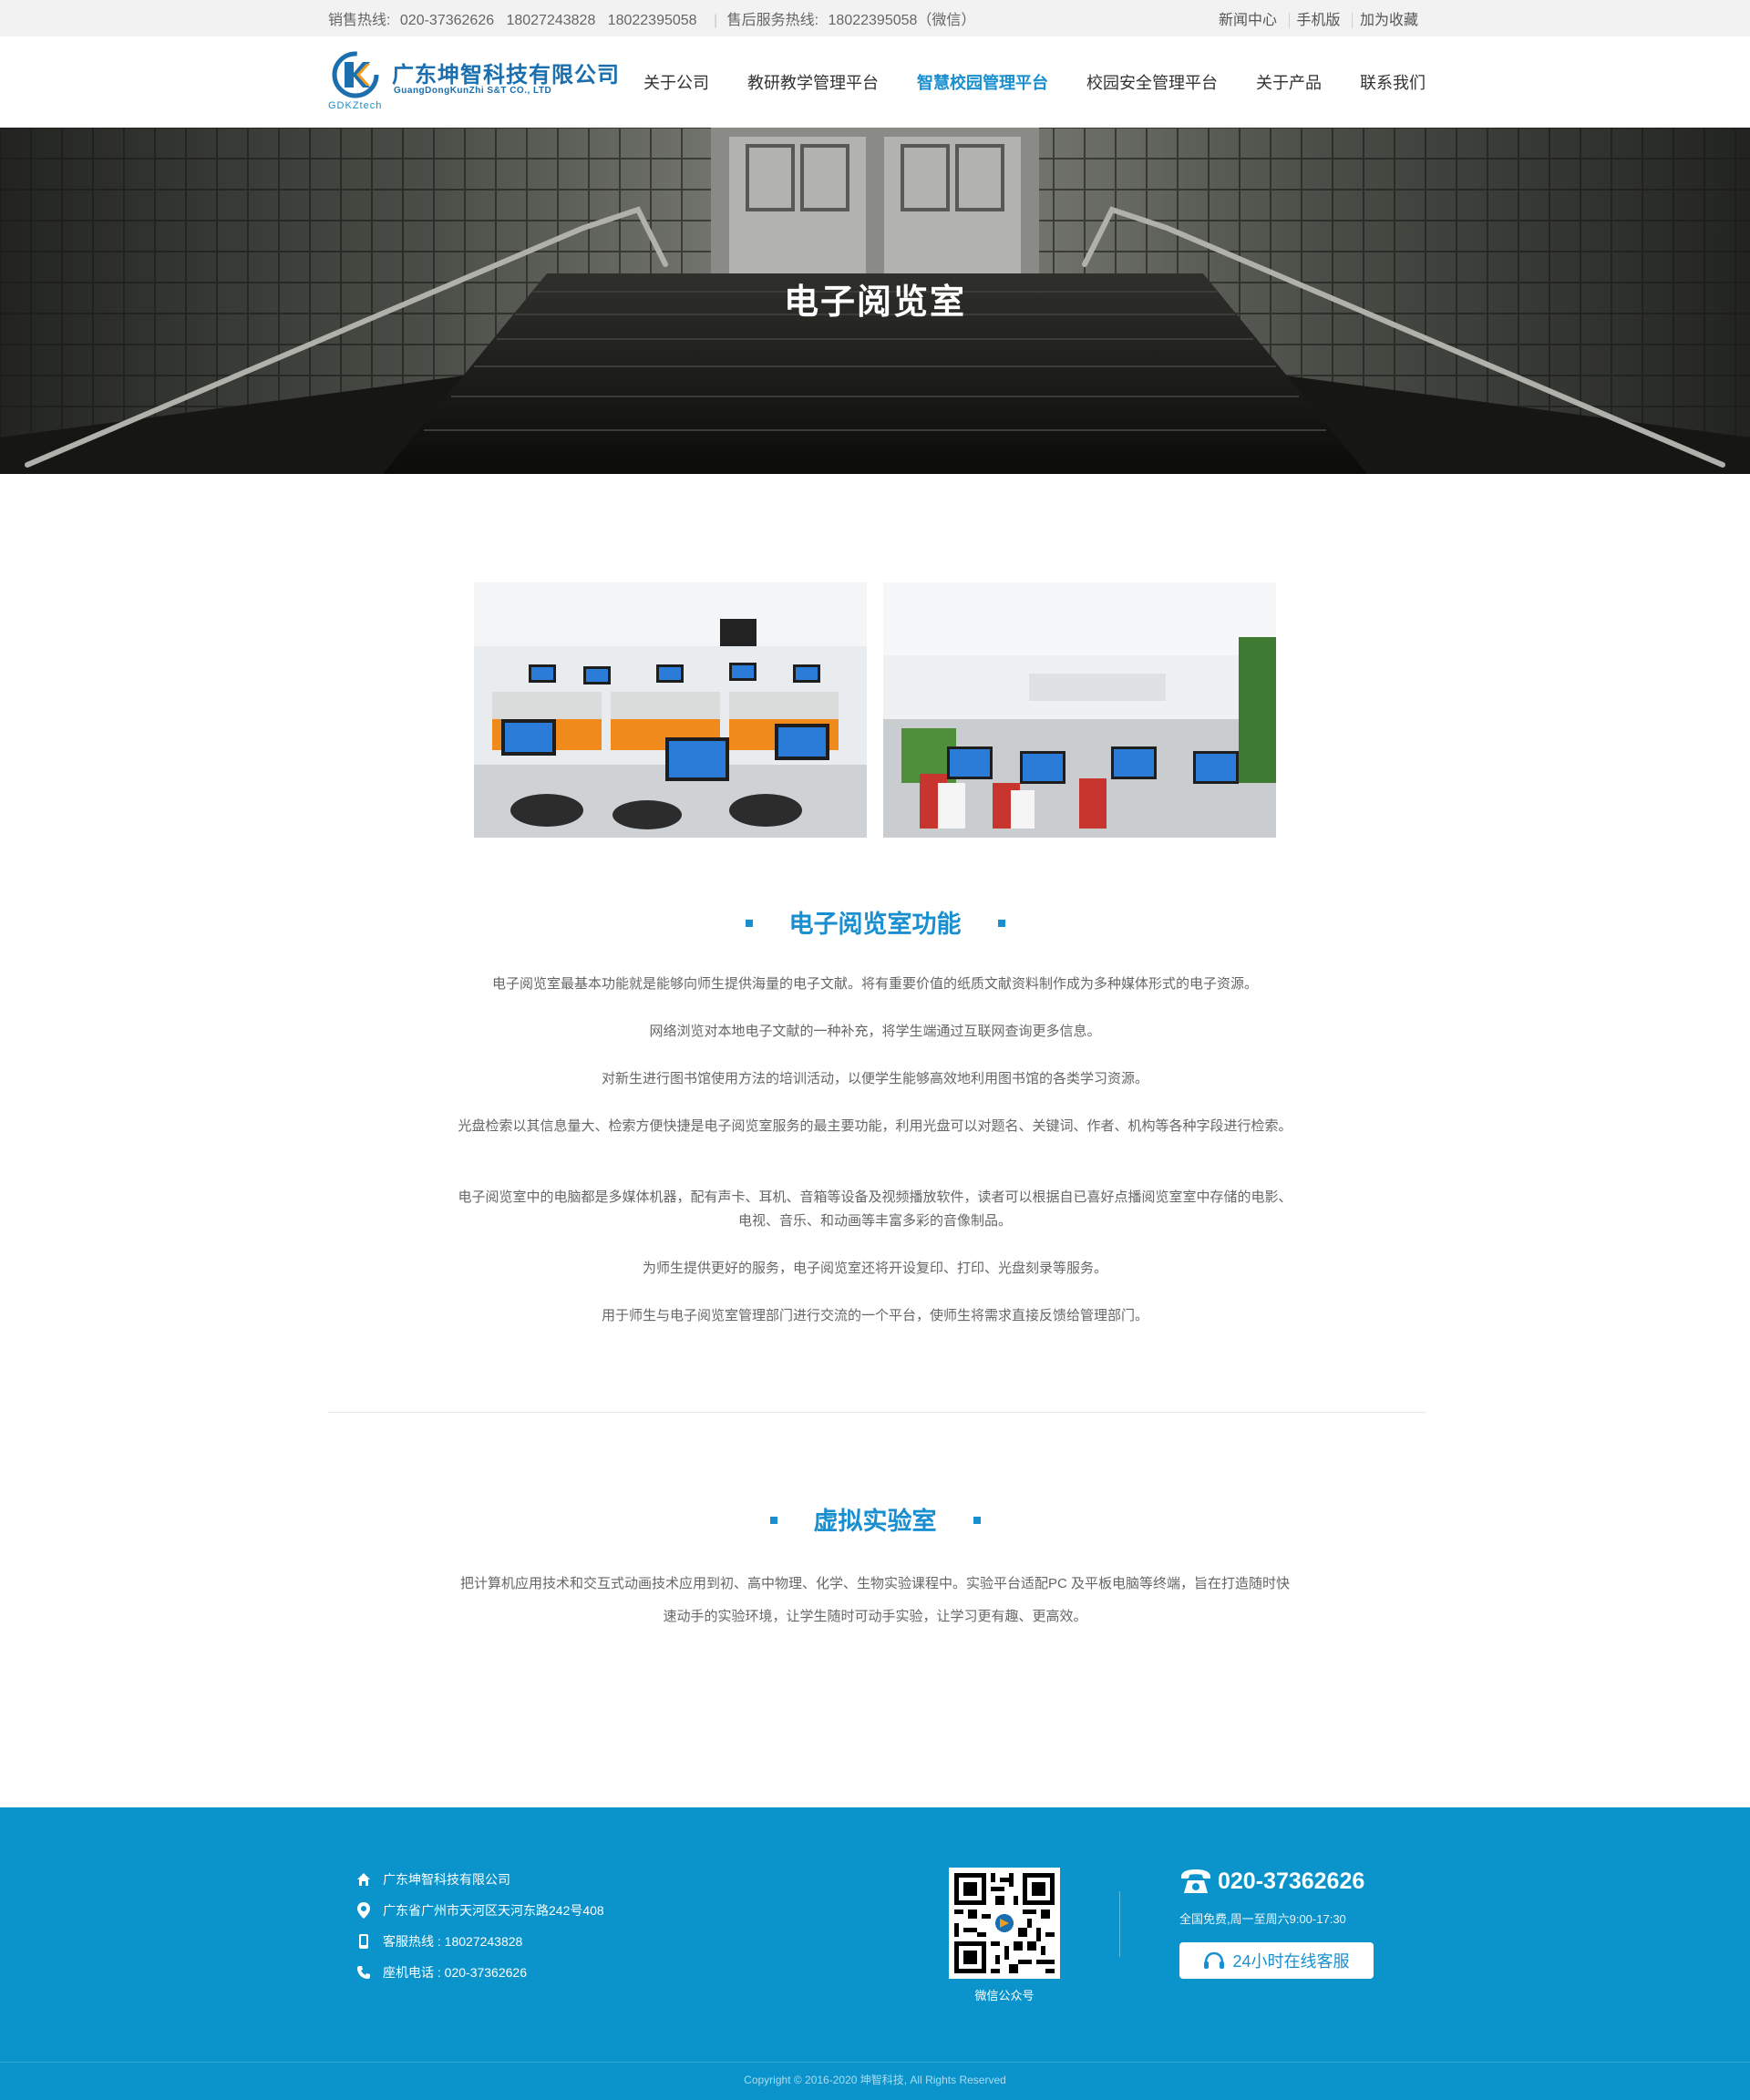 The height and width of the screenshot is (2100, 1750). I want to click on section-title-reading-room-functions: 电子阅览室功能, so click(875, 922).